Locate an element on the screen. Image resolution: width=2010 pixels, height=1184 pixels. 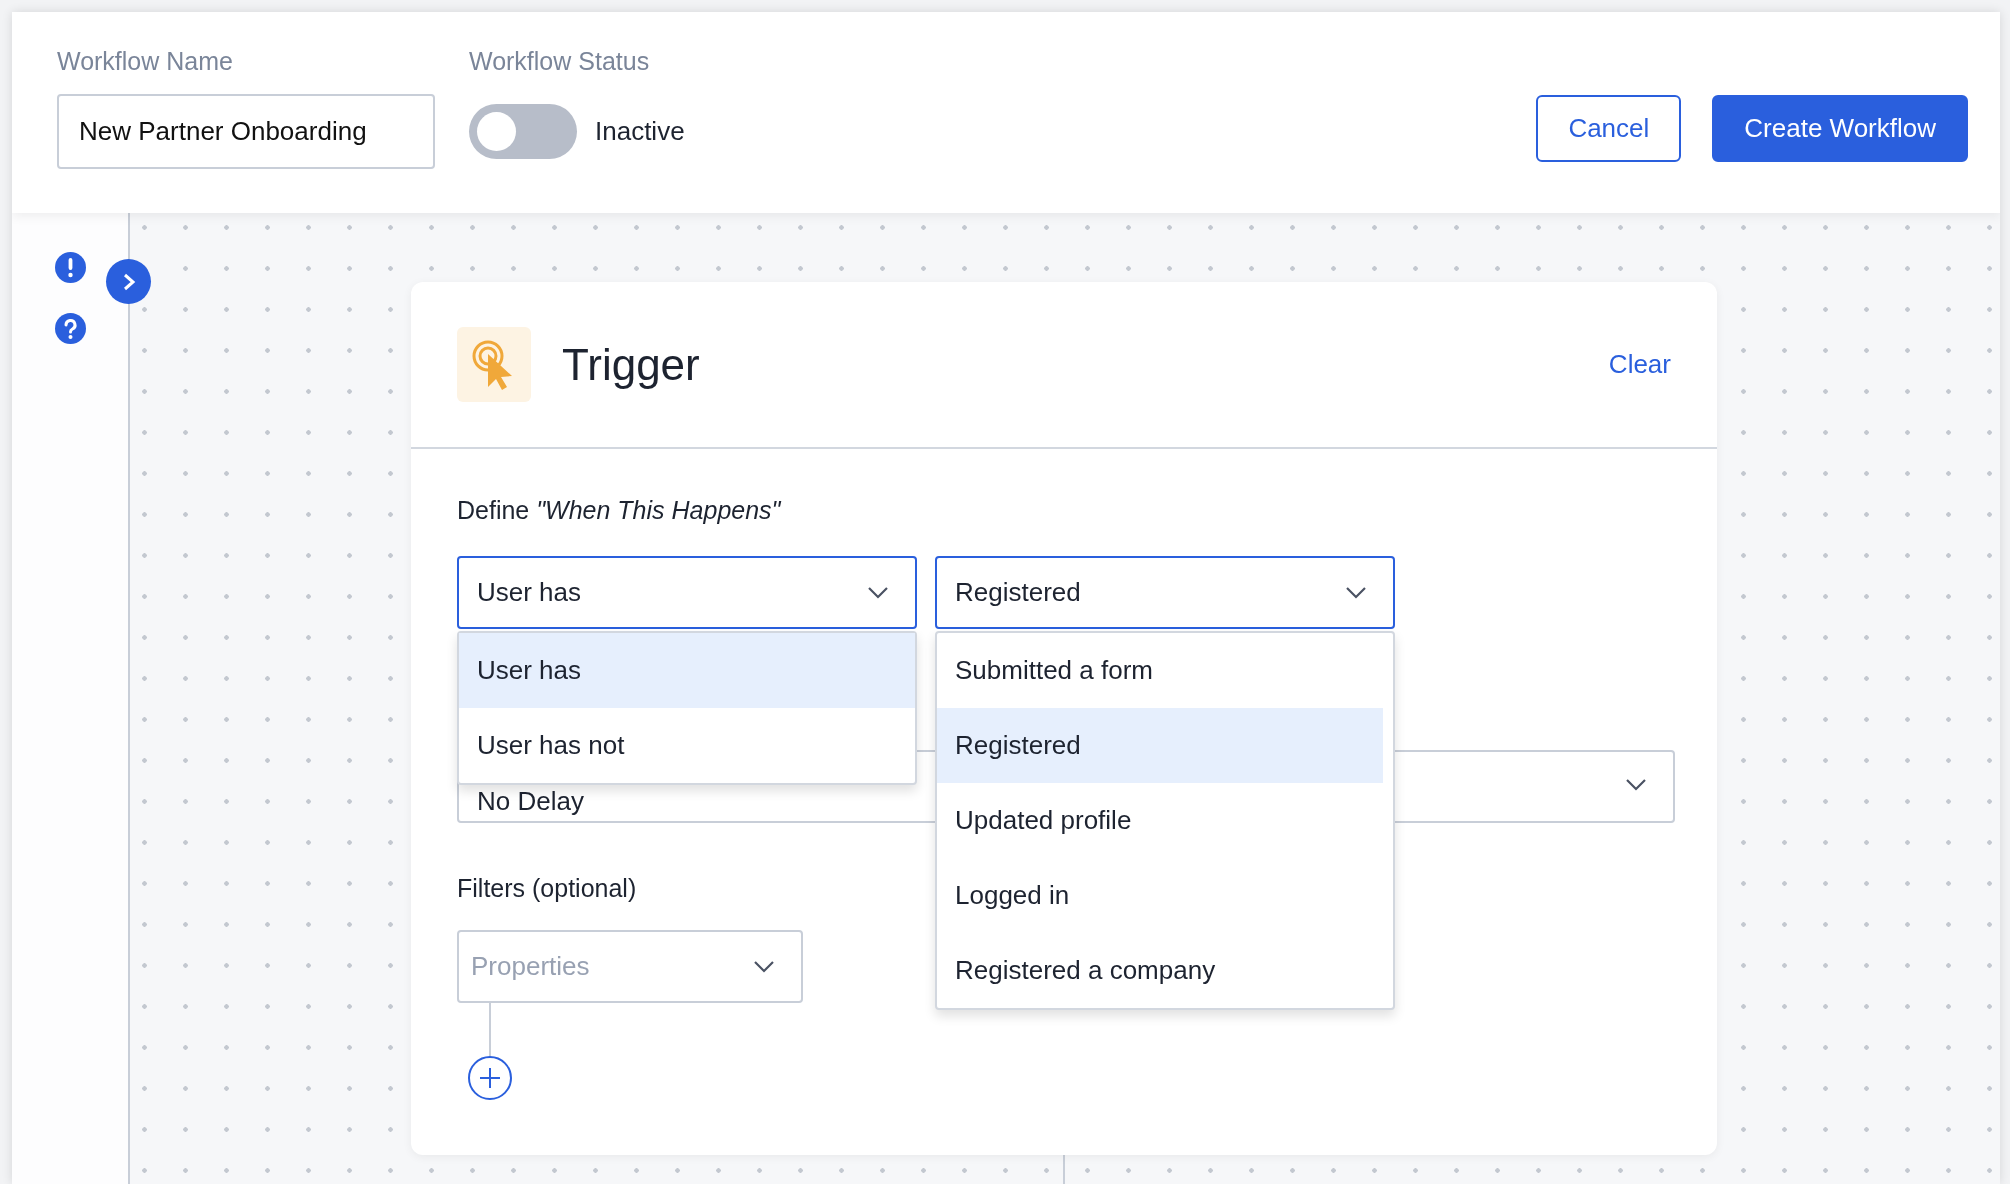
cancel-button: Cancel is located at coordinates (1609, 128).